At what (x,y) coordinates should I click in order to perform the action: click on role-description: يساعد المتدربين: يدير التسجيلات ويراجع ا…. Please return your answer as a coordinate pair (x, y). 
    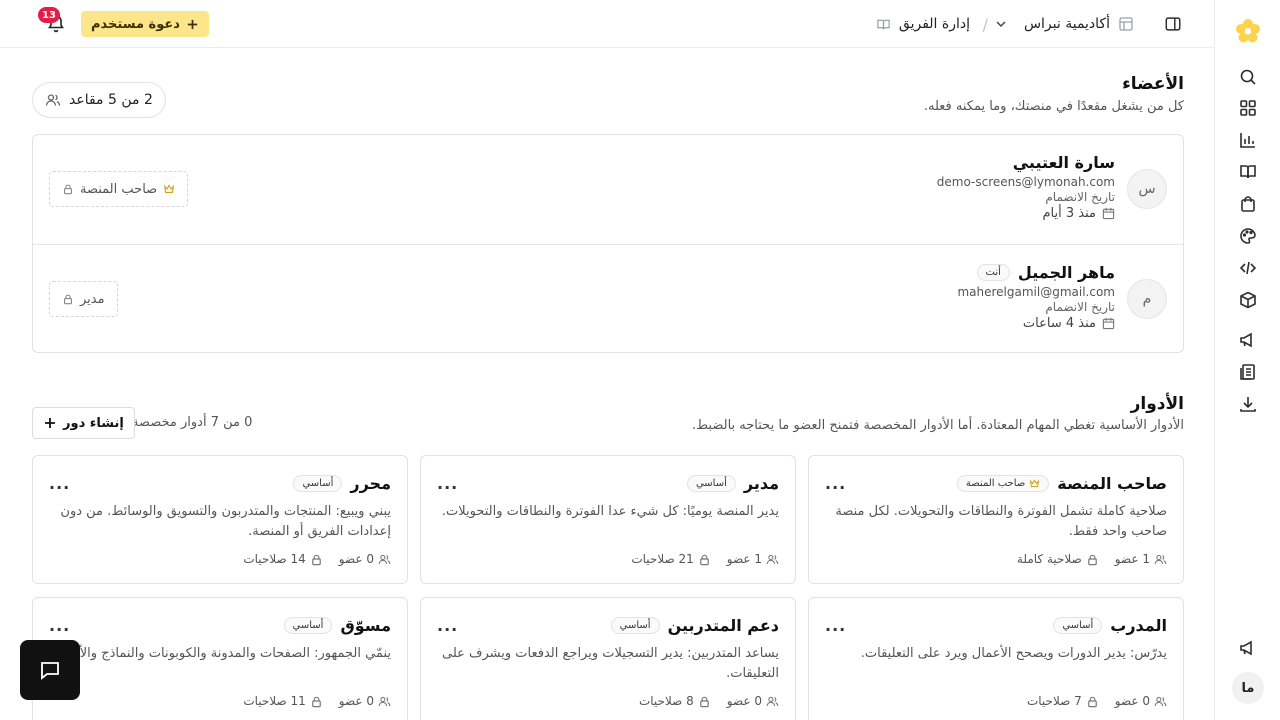
    Looking at the image, I should click on (610, 663).